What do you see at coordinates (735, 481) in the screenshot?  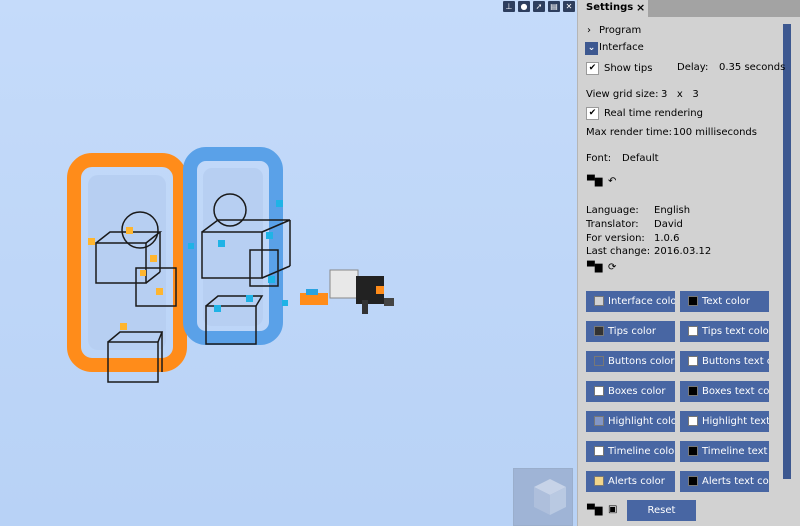 I see `color-button-label: Alerts text color` at bounding box center [735, 481].